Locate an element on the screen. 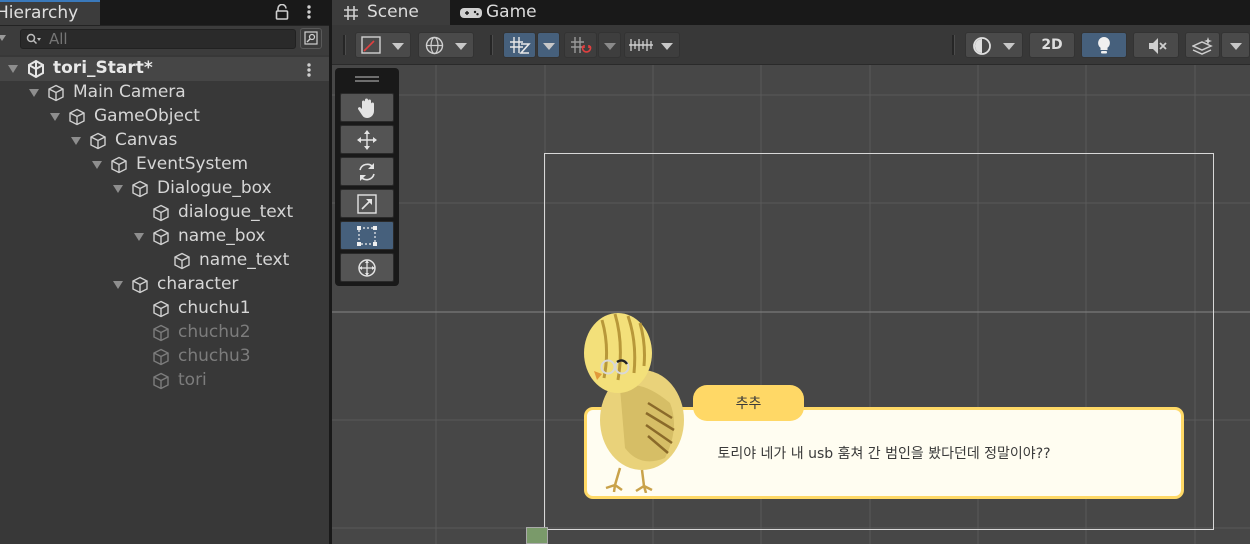 Image resolution: width=1250 pixels, height=544 pixels. effects-icon is located at coordinates (1202, 46).